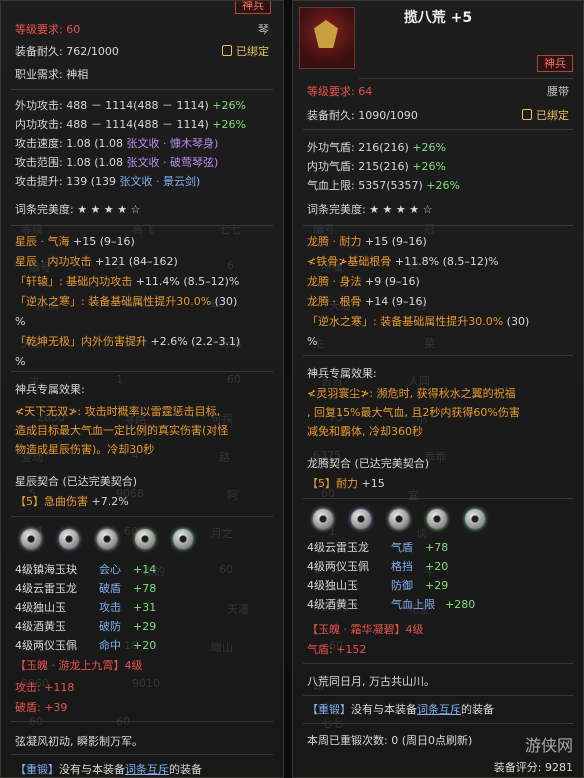 The height and width of the screenshot is (778, 584). I want to click on jade-row: 4级云雷玉龙 气盾 +78, so click(441, 548).